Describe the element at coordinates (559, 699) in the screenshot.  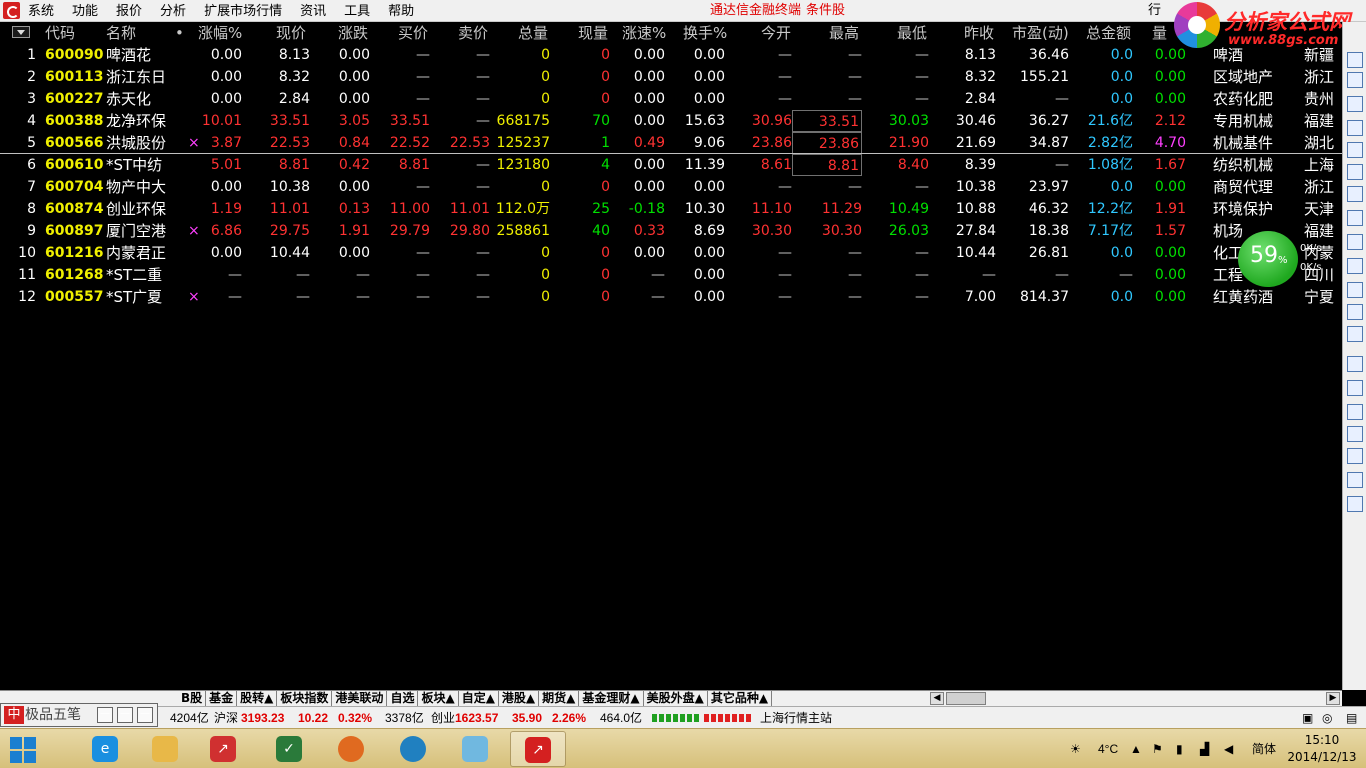
I see `category-tab: 期货▲` at that location.